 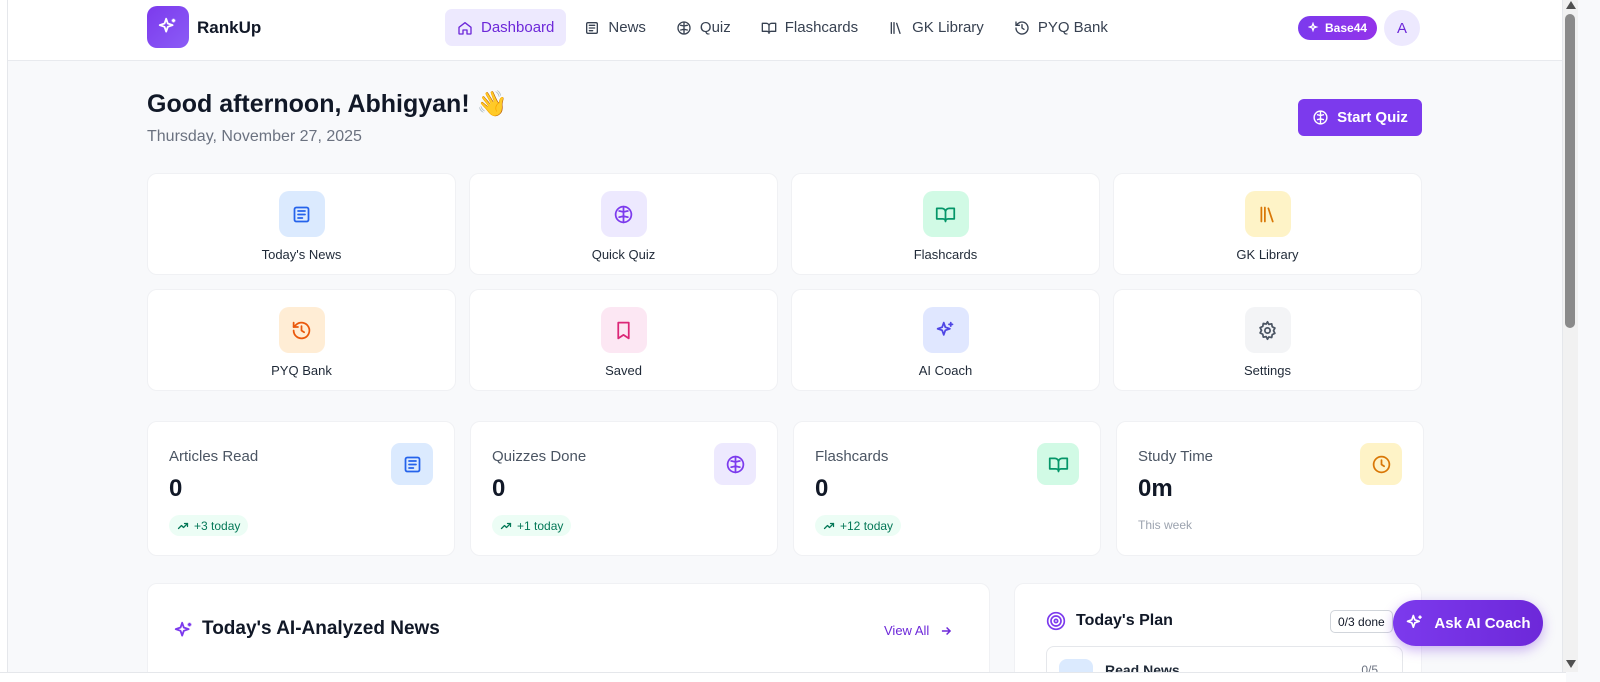 I want to click on scroll-down-arrow, so click(x=1571, y=664).